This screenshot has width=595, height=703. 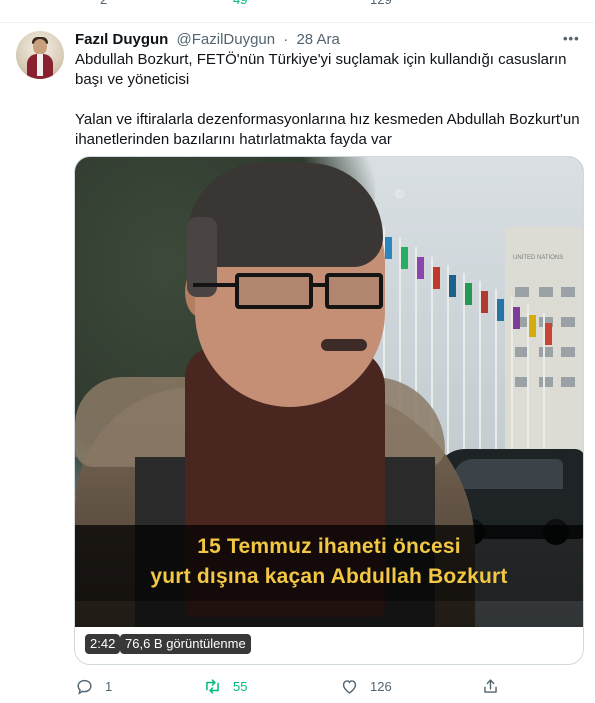 I want to click on prev-like-count: 129, so click(x=381, y=3).